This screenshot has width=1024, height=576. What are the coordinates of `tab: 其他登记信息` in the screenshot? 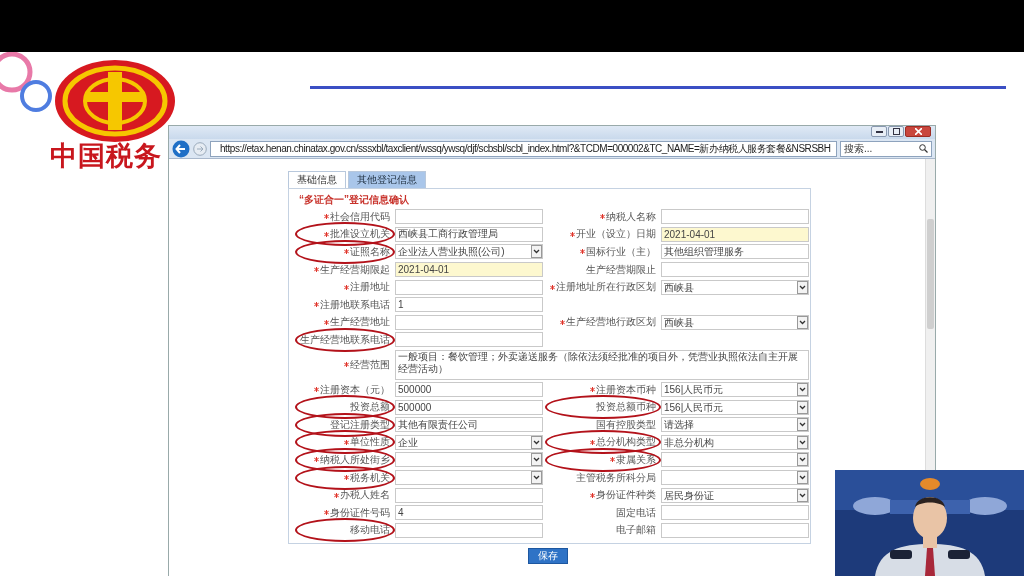 It's located at (387, 179).